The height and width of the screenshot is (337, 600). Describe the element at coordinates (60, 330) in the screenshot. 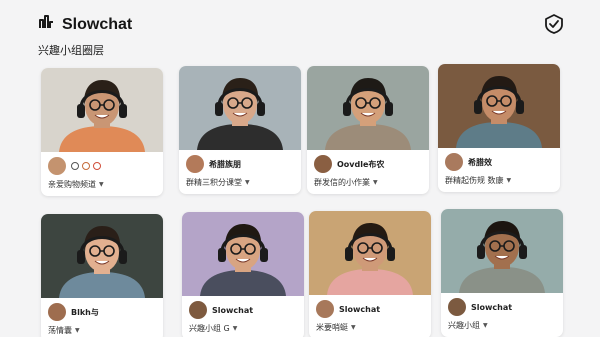

I see `card-subtitle: 荡情囊` at that location.